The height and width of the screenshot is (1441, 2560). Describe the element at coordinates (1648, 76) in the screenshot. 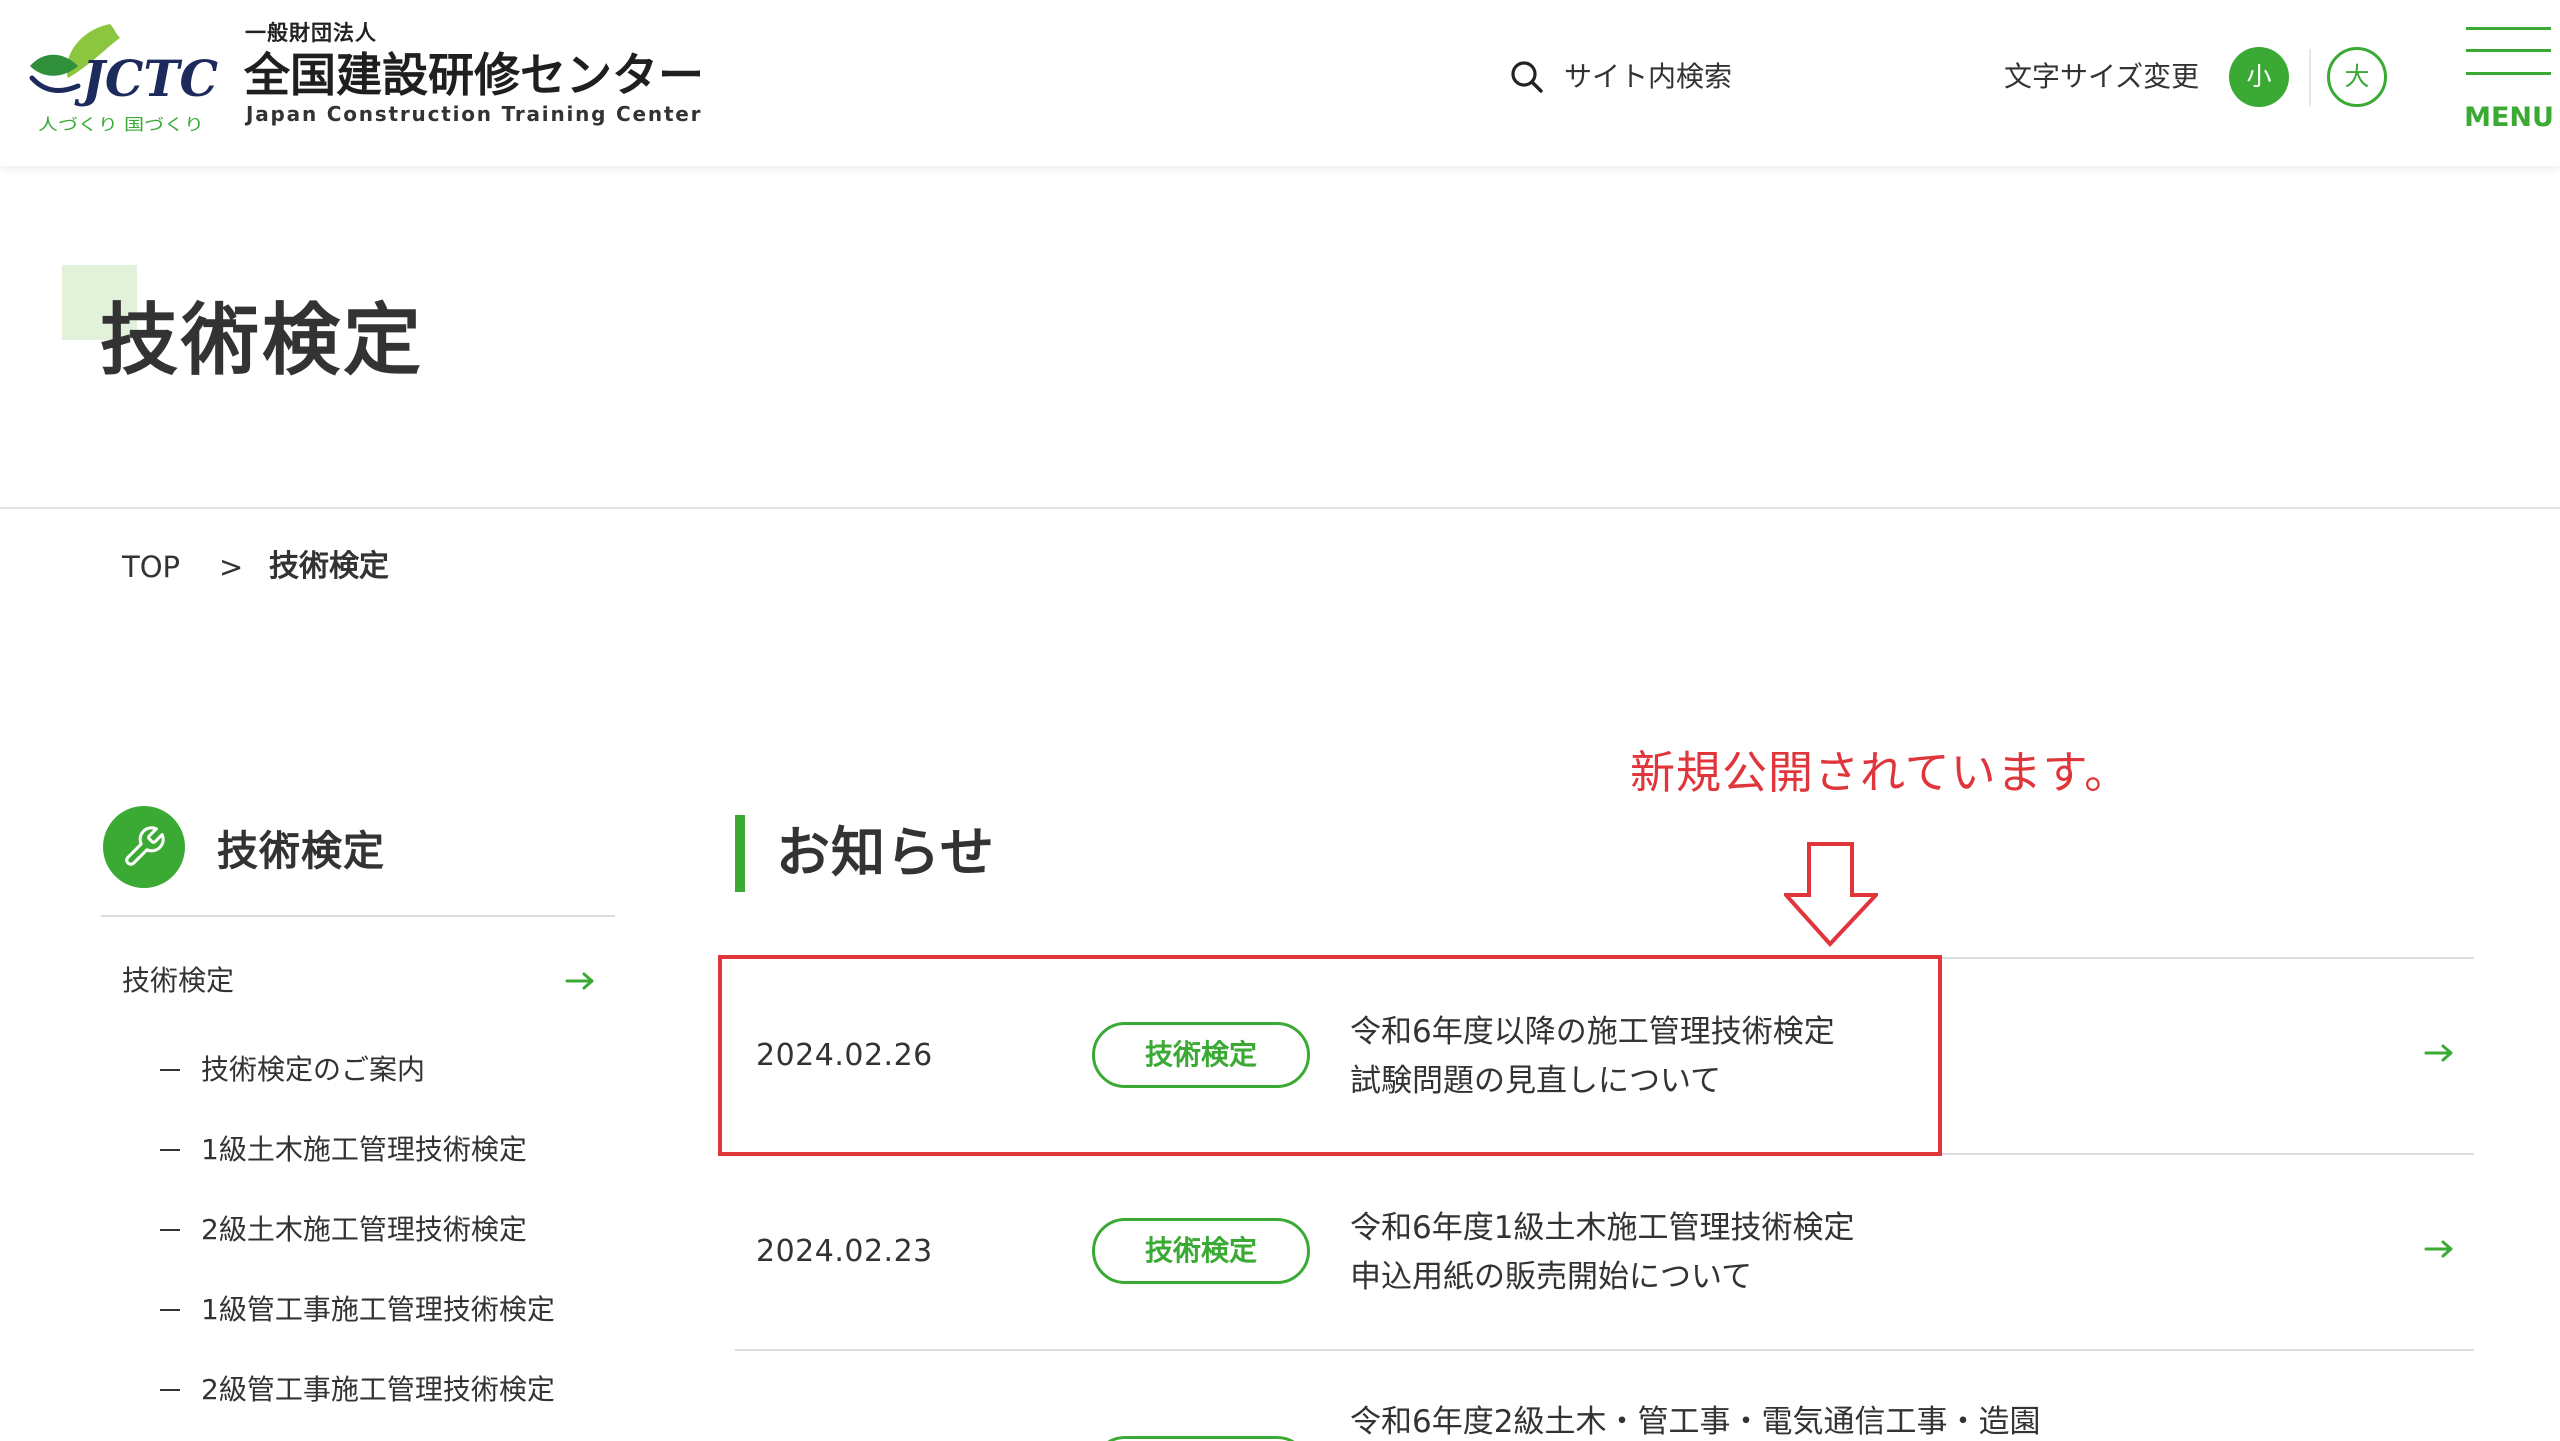

I see `search-label: サイト内検索` at that location.